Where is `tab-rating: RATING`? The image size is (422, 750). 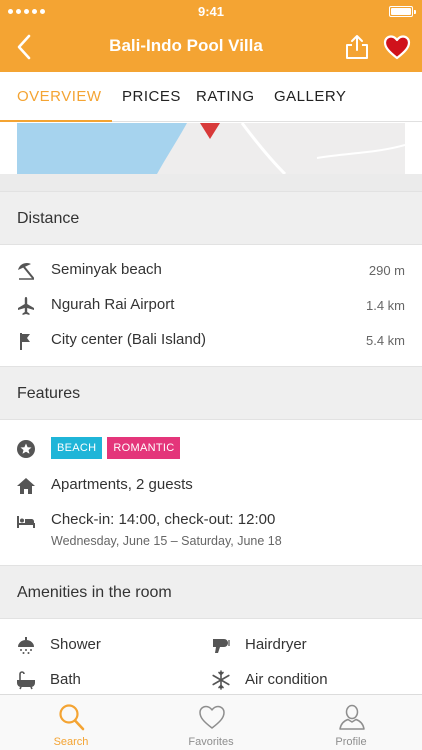
tab-rating: RATING is located at coordinates (225, 97).